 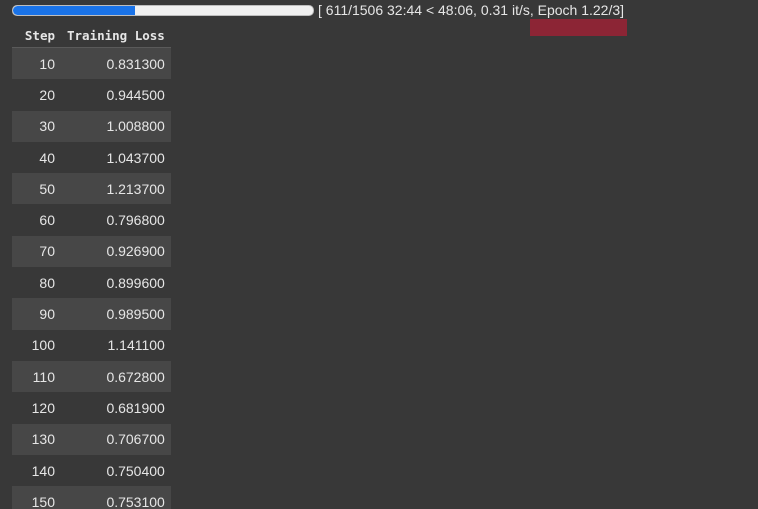 What do you see at coordinates (578, 27) in the screenshot?
I see `highlight-mark` at bounding box center [578, 27].